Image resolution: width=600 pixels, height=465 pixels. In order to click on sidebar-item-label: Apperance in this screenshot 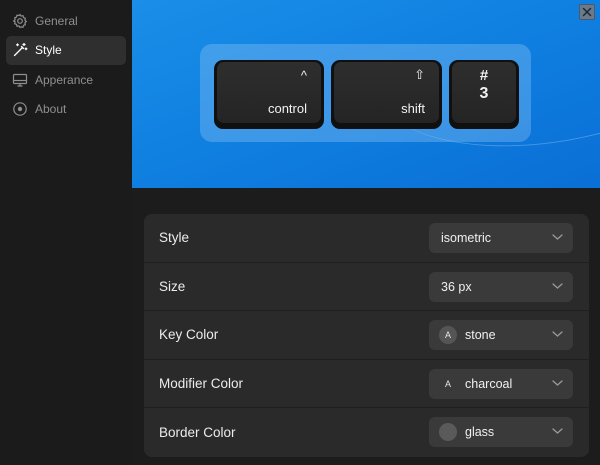, I will do `click(64, 79)`.